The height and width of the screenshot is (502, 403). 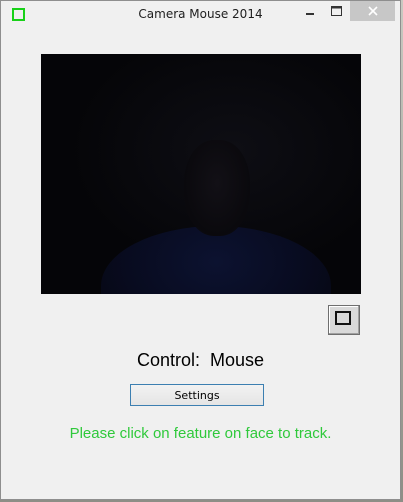 I want to click on maximize-button, so click(x=336, y=11).